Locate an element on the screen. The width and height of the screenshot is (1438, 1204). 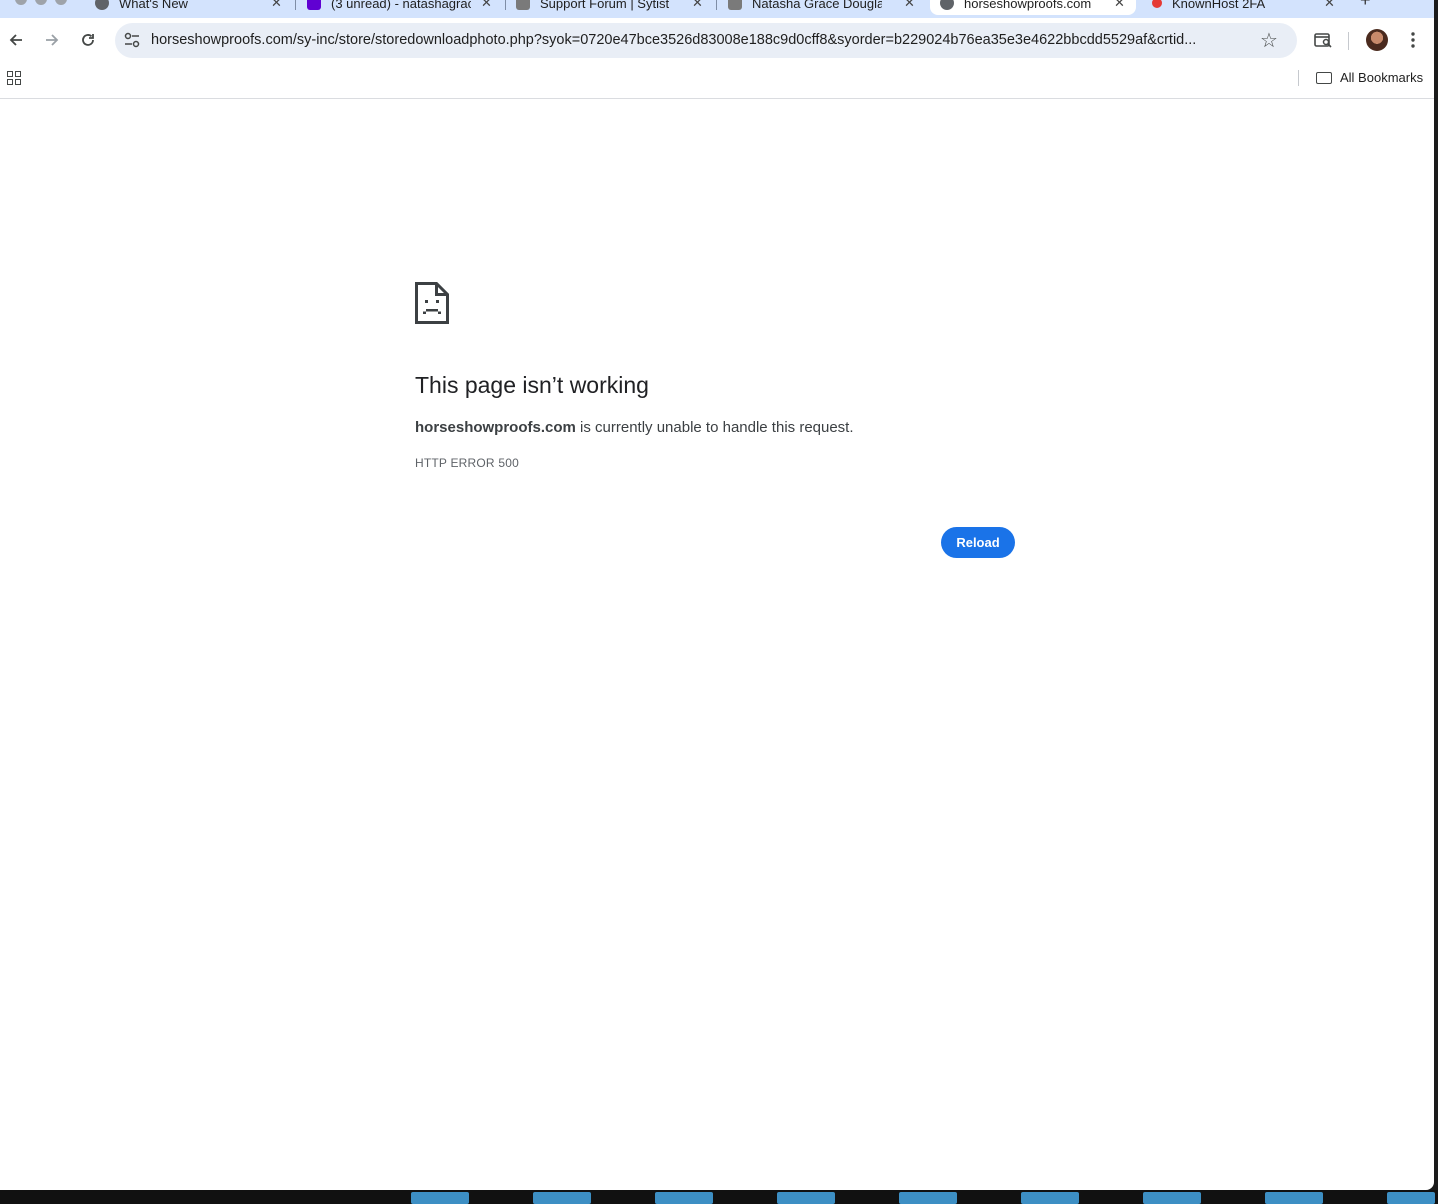
close-window-button is located at coordinates (21, 2).